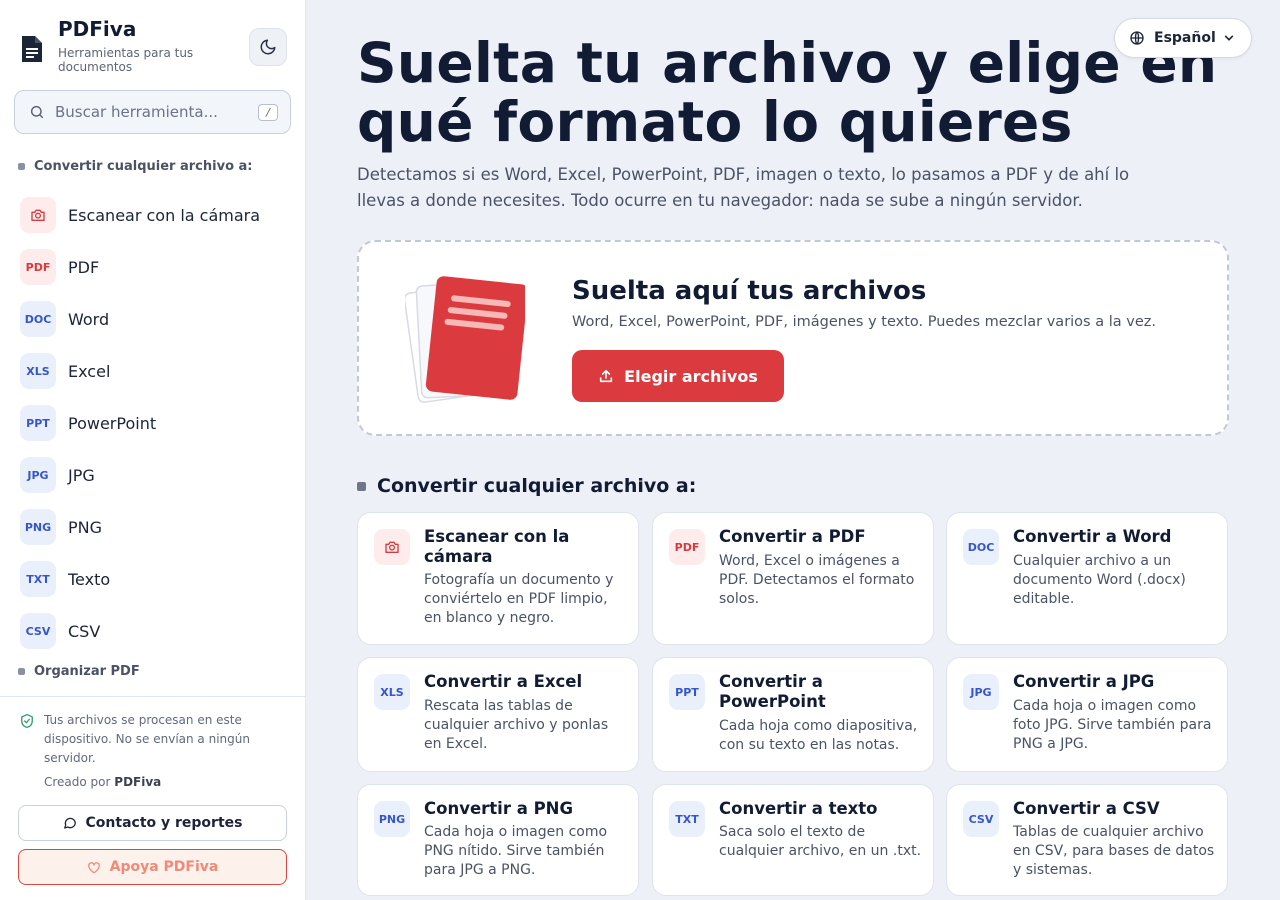  I want to click on sidebar-section-organize: Organizar PDF, so click(79, 671).